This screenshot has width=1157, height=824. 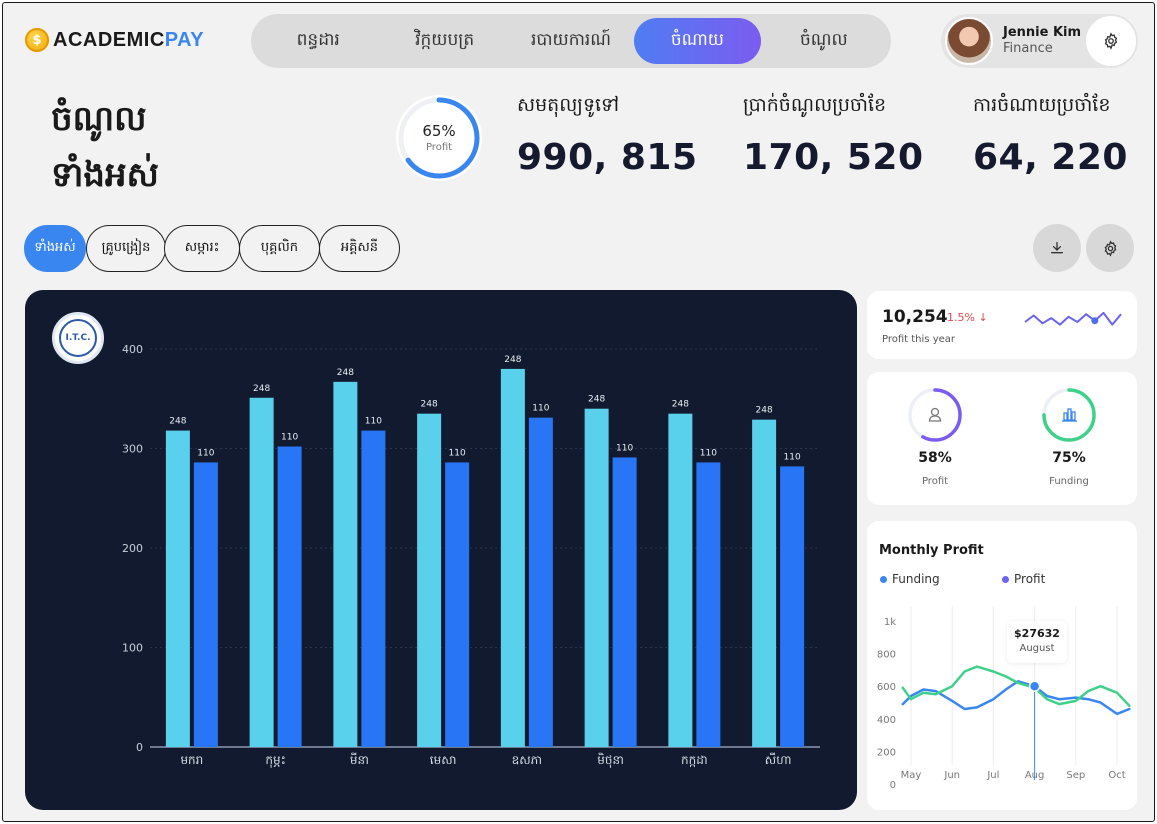 What do you see at coordinates (935, 458) in the screenshot?
I see `profit-kpi-percent: 58%` at bounding box center [935, 458].